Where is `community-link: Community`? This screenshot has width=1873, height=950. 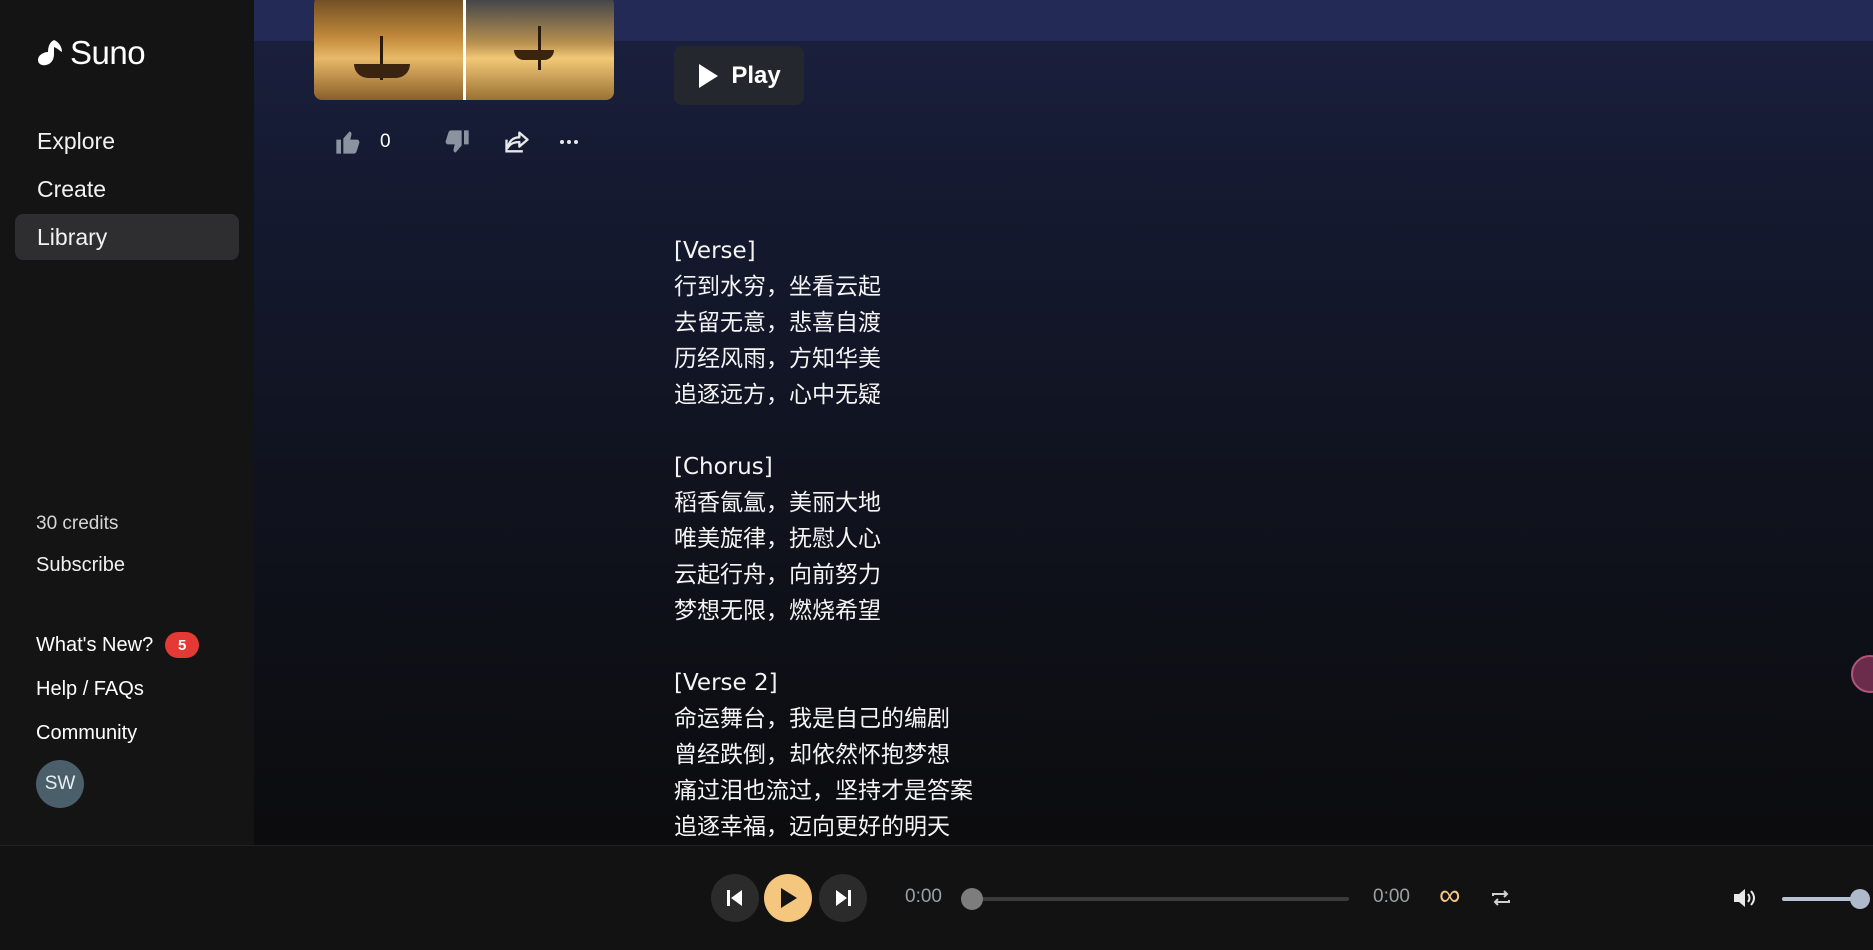
community-link: Community is located at coordinates (86, 733).